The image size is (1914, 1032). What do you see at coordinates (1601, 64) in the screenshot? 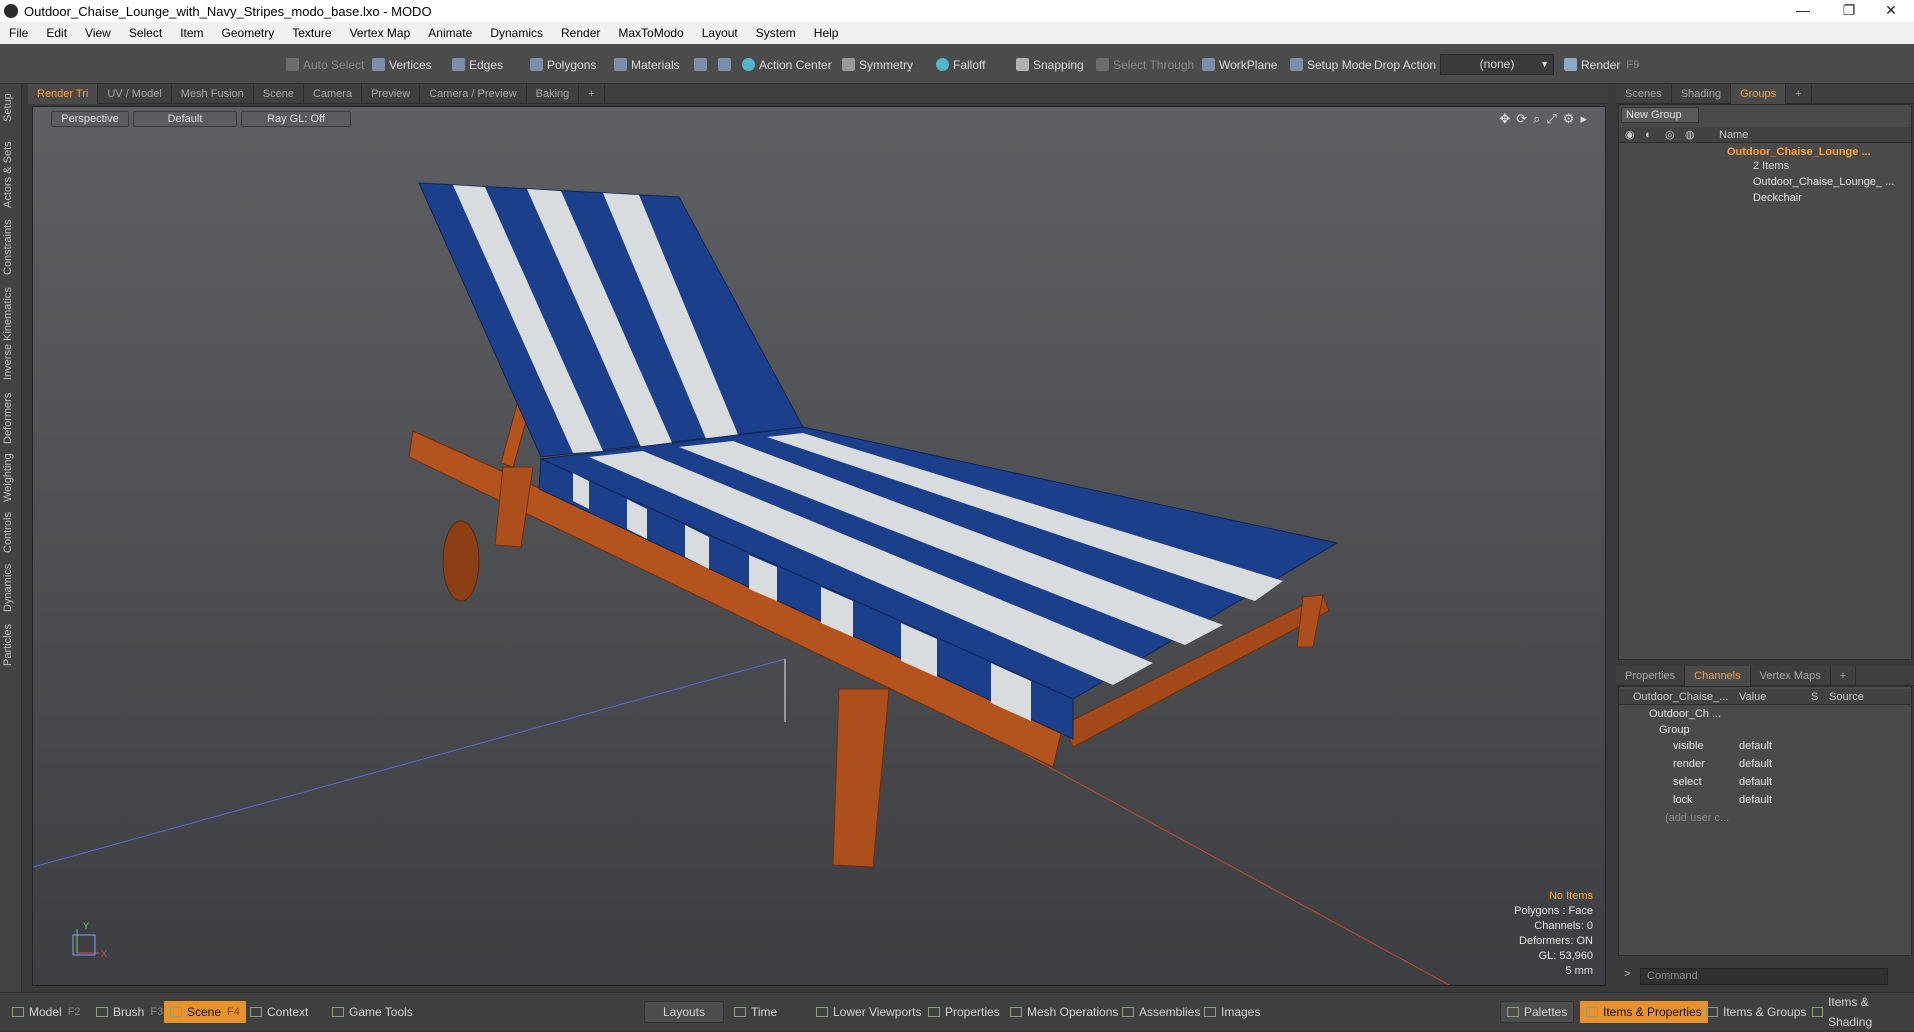
I see `render-button: Render F9` at bounding box center [1601, 64].